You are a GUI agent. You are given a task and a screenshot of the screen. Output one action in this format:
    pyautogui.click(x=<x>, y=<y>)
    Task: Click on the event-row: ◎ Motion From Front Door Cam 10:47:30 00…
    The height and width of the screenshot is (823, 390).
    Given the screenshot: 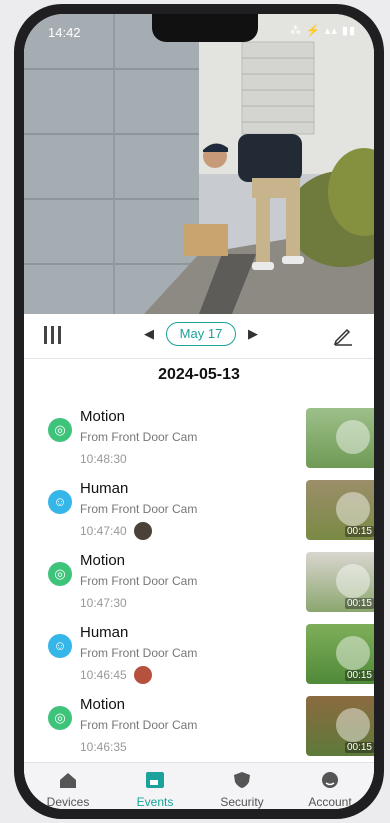 What is the action you would take?
    pyautogui.click(x=199, y=582)
    